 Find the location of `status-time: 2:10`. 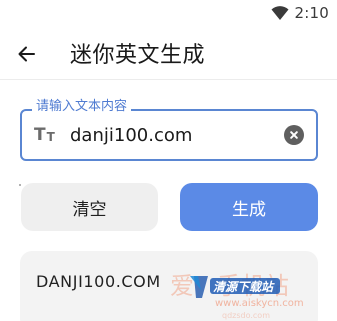

status-time: 2:10 is located at coordinates (311, 13).